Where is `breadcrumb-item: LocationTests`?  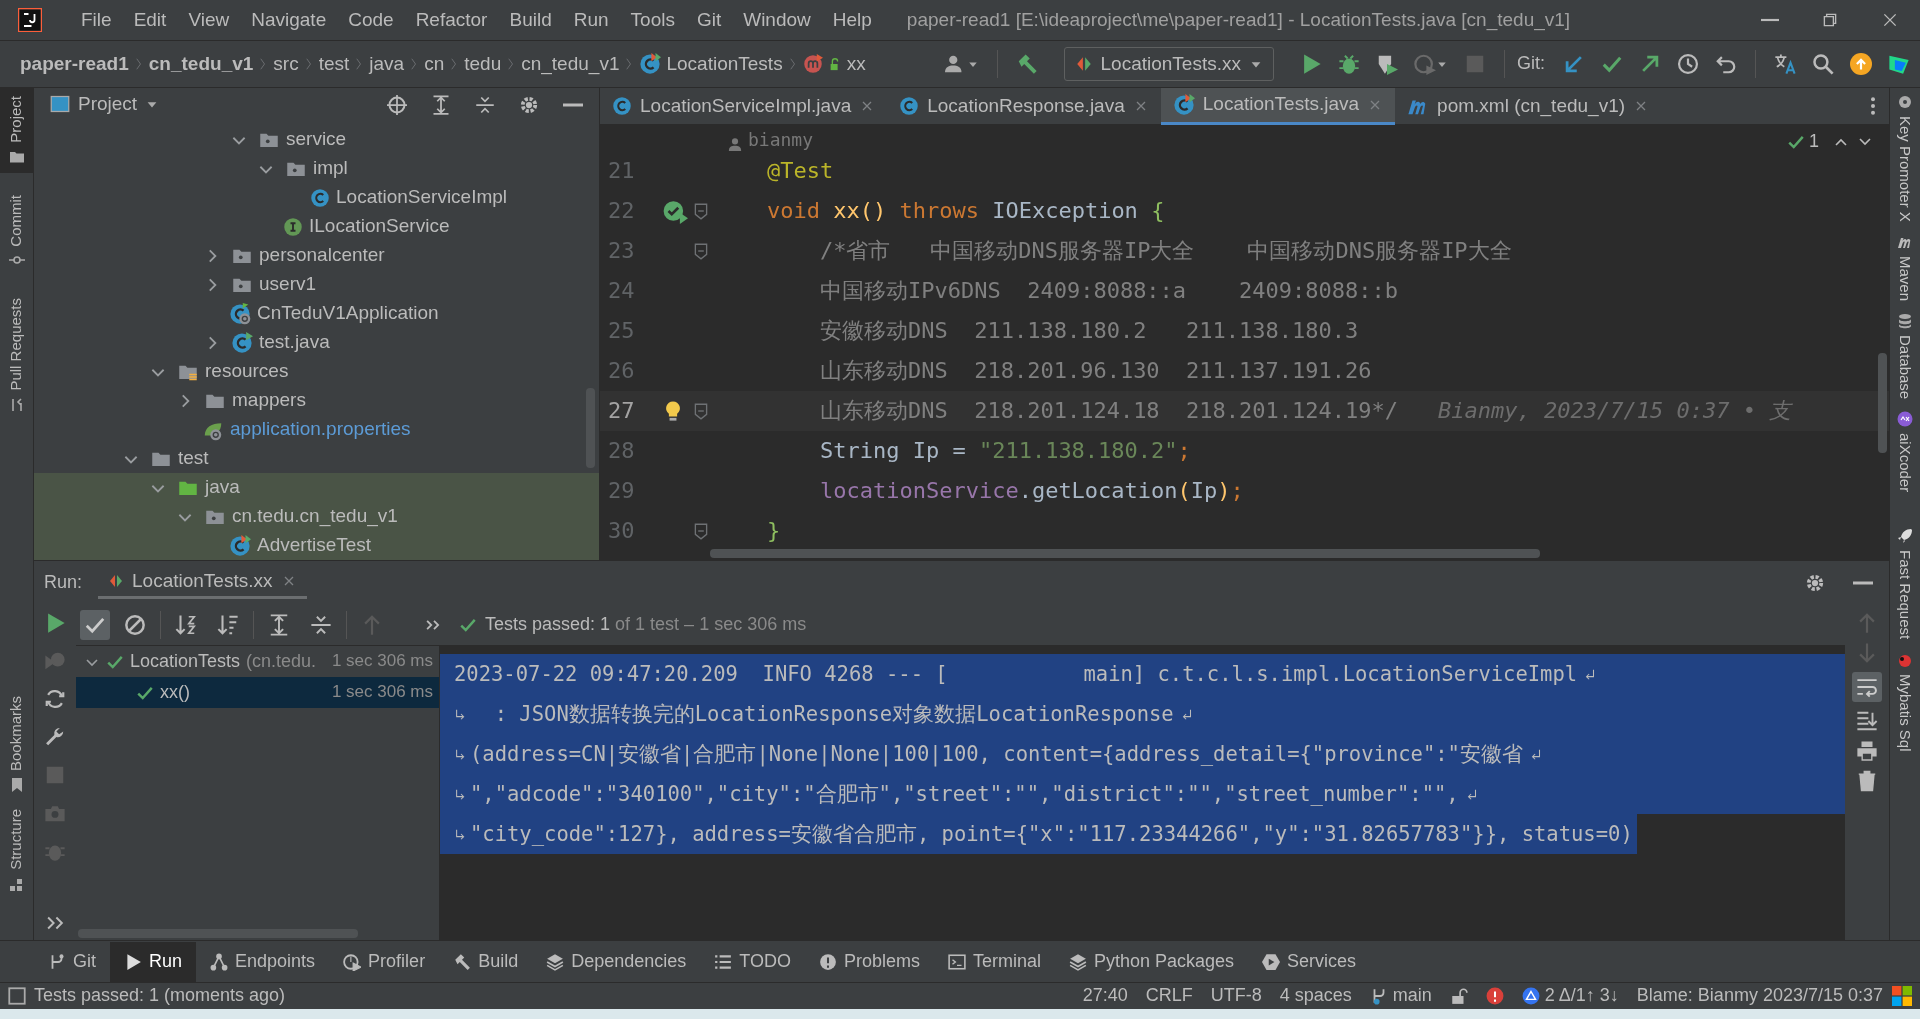
breadcrumb-item: LocationTests is located at coordinates (711, 64).